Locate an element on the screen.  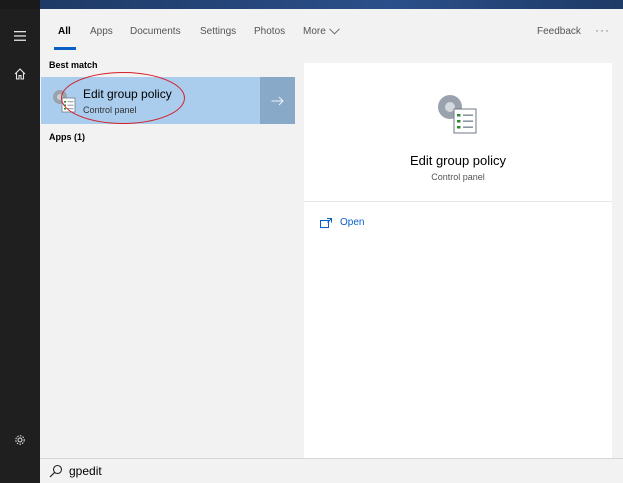
settings-button is located at coordinates (20, 440).